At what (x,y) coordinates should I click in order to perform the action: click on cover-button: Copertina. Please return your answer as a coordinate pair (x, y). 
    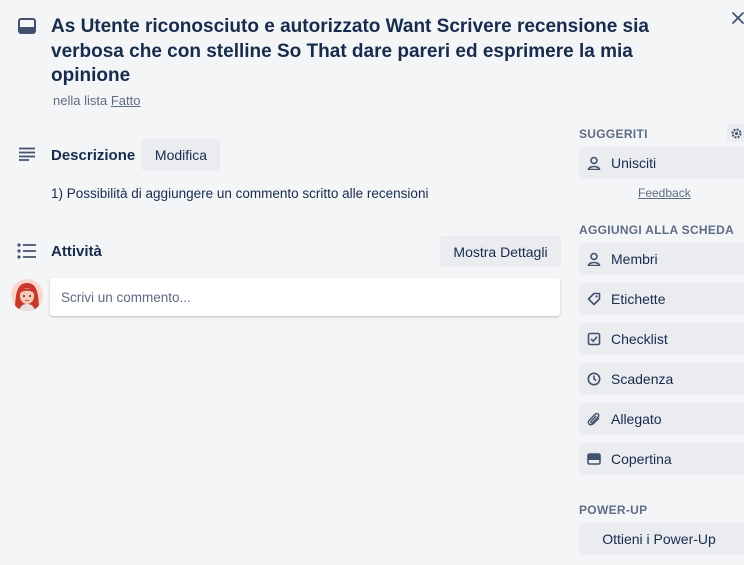
    Looking at the image, I should click on (661, 459).